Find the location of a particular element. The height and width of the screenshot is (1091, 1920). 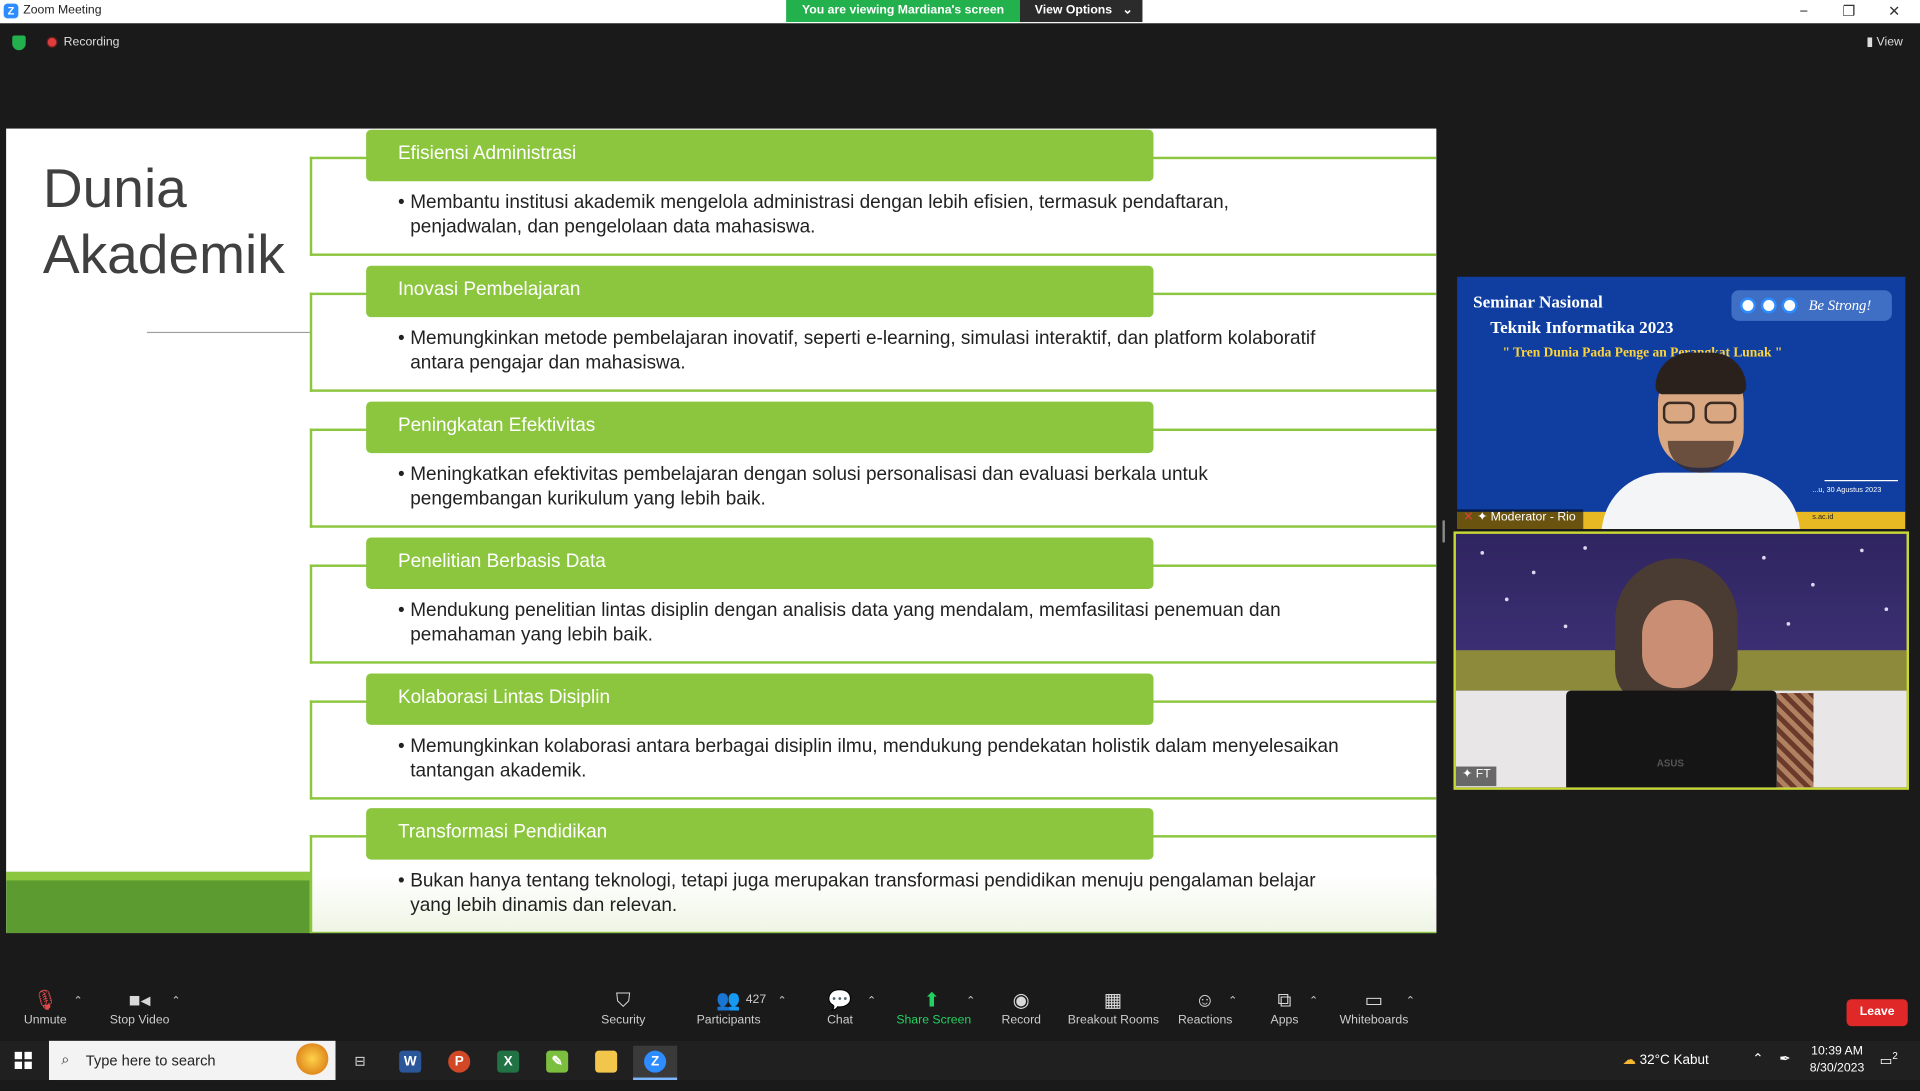

chat-options-caret: ⌃ is located at coordinates (871, 1000).